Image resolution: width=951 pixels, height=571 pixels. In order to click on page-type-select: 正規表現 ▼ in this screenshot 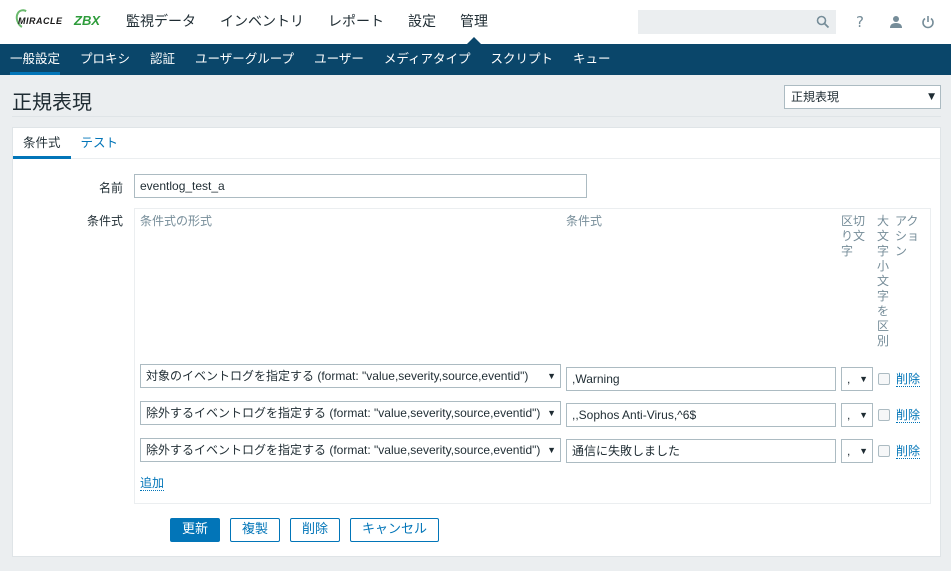, I will do `click(862, 97)`.